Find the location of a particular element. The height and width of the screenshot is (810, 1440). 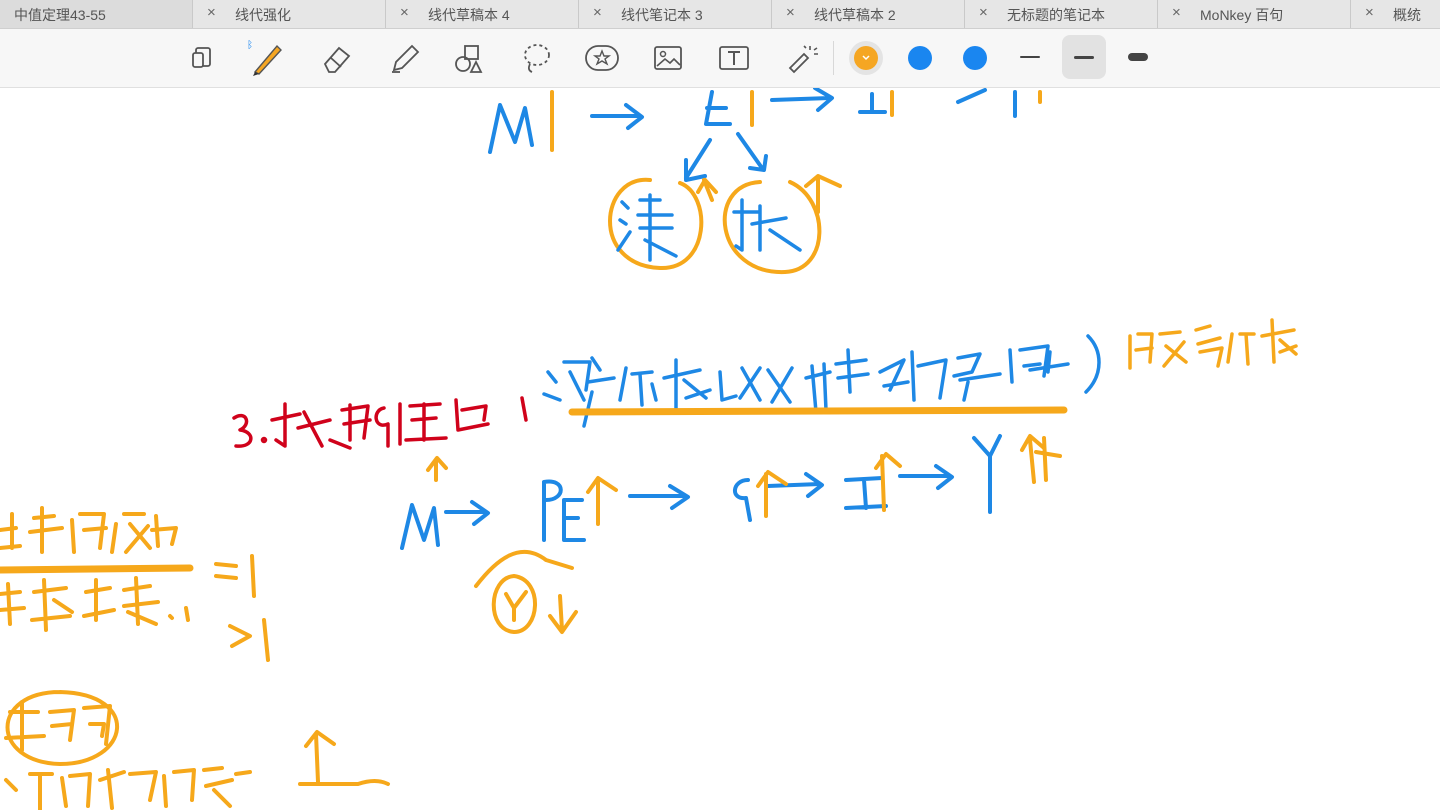

chevron-down-icon is located at coordinates (866, 58).